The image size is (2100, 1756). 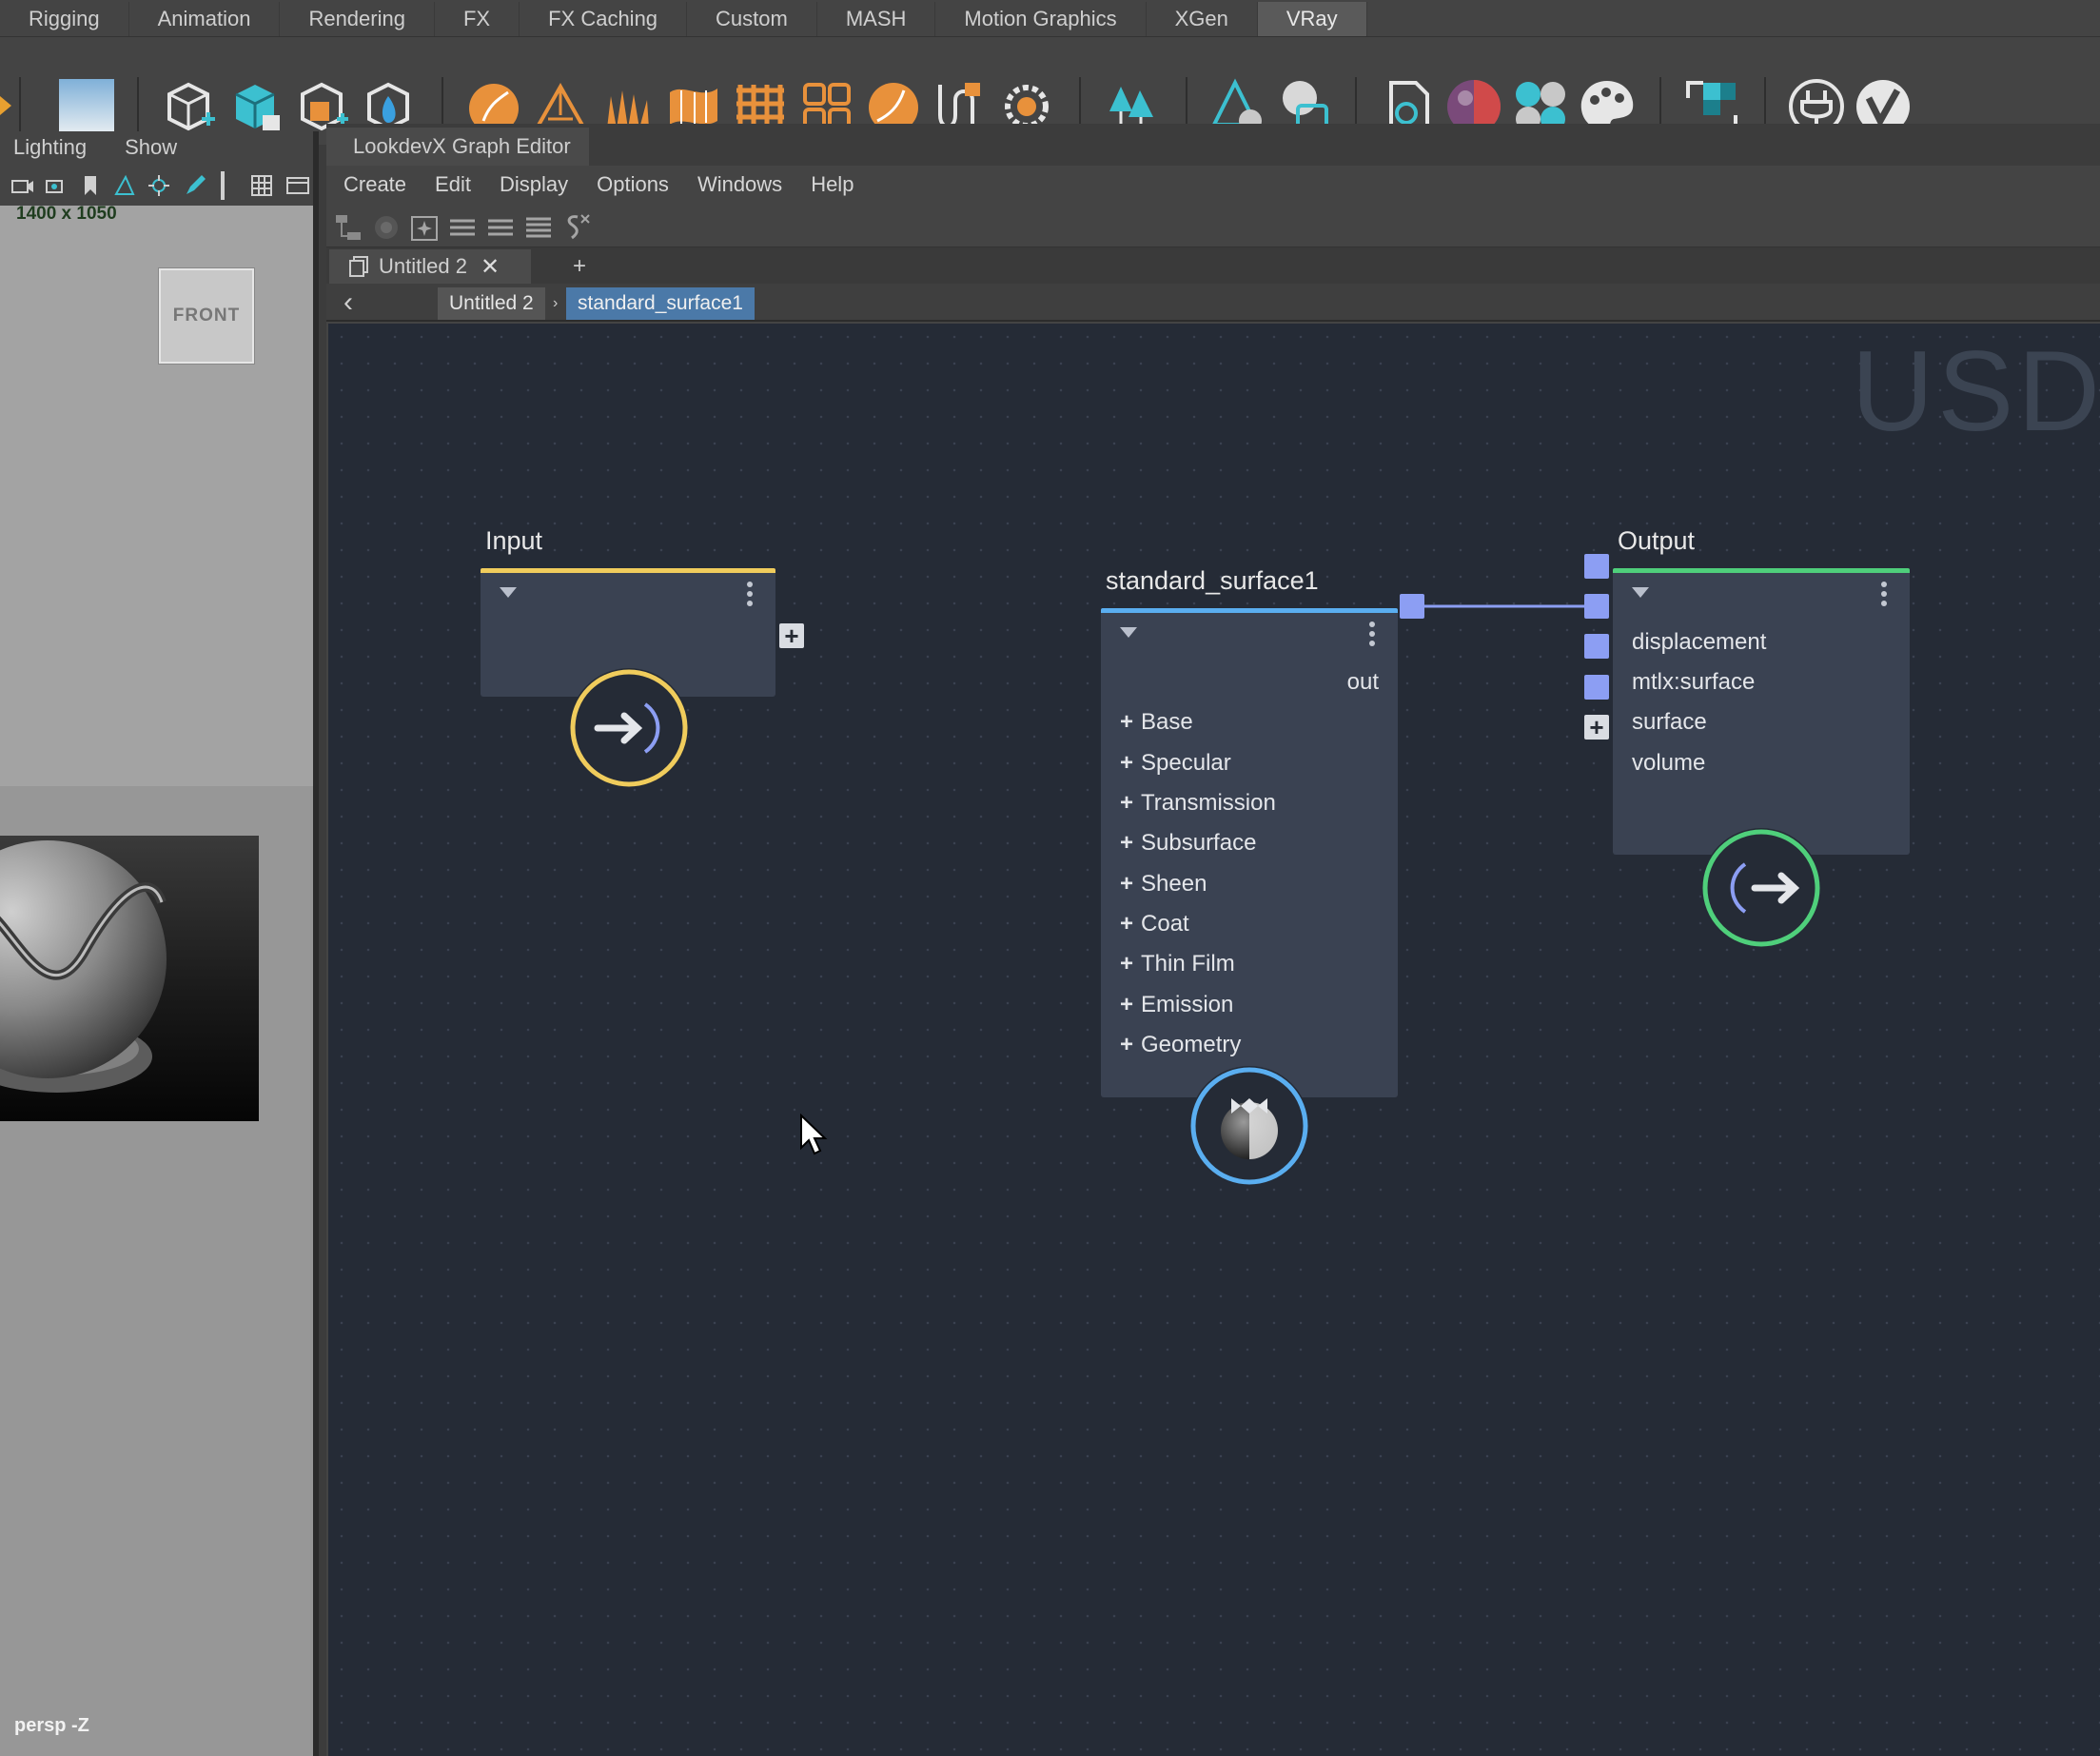 What do you see at coordinates (660, 303) in the screenshot?
I see `breadcrumb-item-node: standard_surface1` at bounding box center [660, 303].